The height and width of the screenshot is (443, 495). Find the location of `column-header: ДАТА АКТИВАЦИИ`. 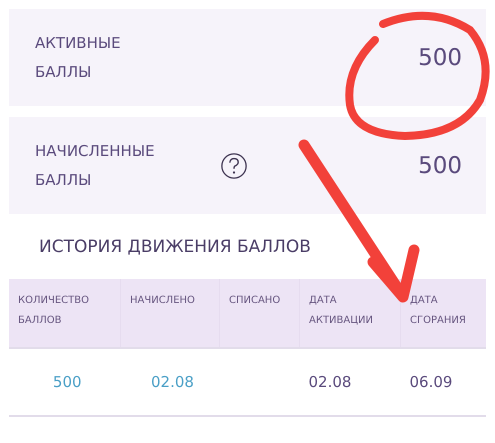

column-header: ДАТА АКТИВАЦИИ is located at coordinates (350, 313).